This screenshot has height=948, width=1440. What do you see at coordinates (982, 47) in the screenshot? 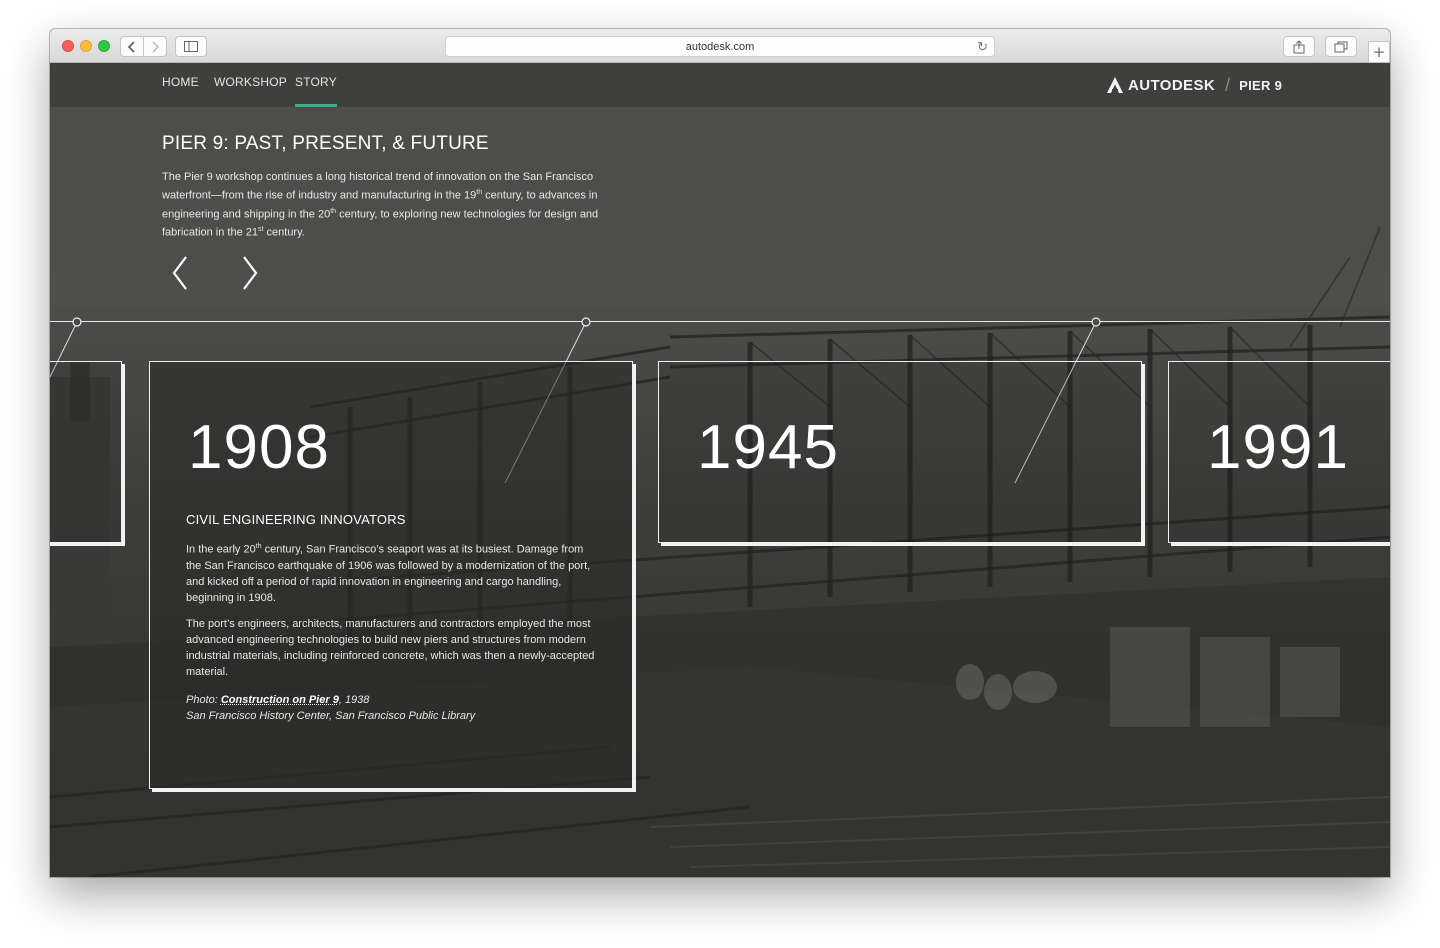
I see `reload-icon: ↻` at bounding box center [982, 47].